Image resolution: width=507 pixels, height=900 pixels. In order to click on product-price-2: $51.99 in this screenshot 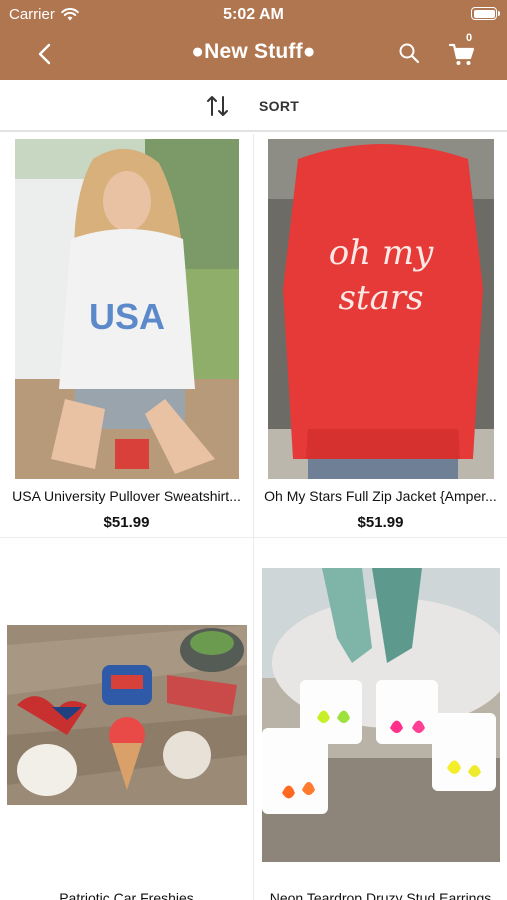, I will do `click(380, 522)`.